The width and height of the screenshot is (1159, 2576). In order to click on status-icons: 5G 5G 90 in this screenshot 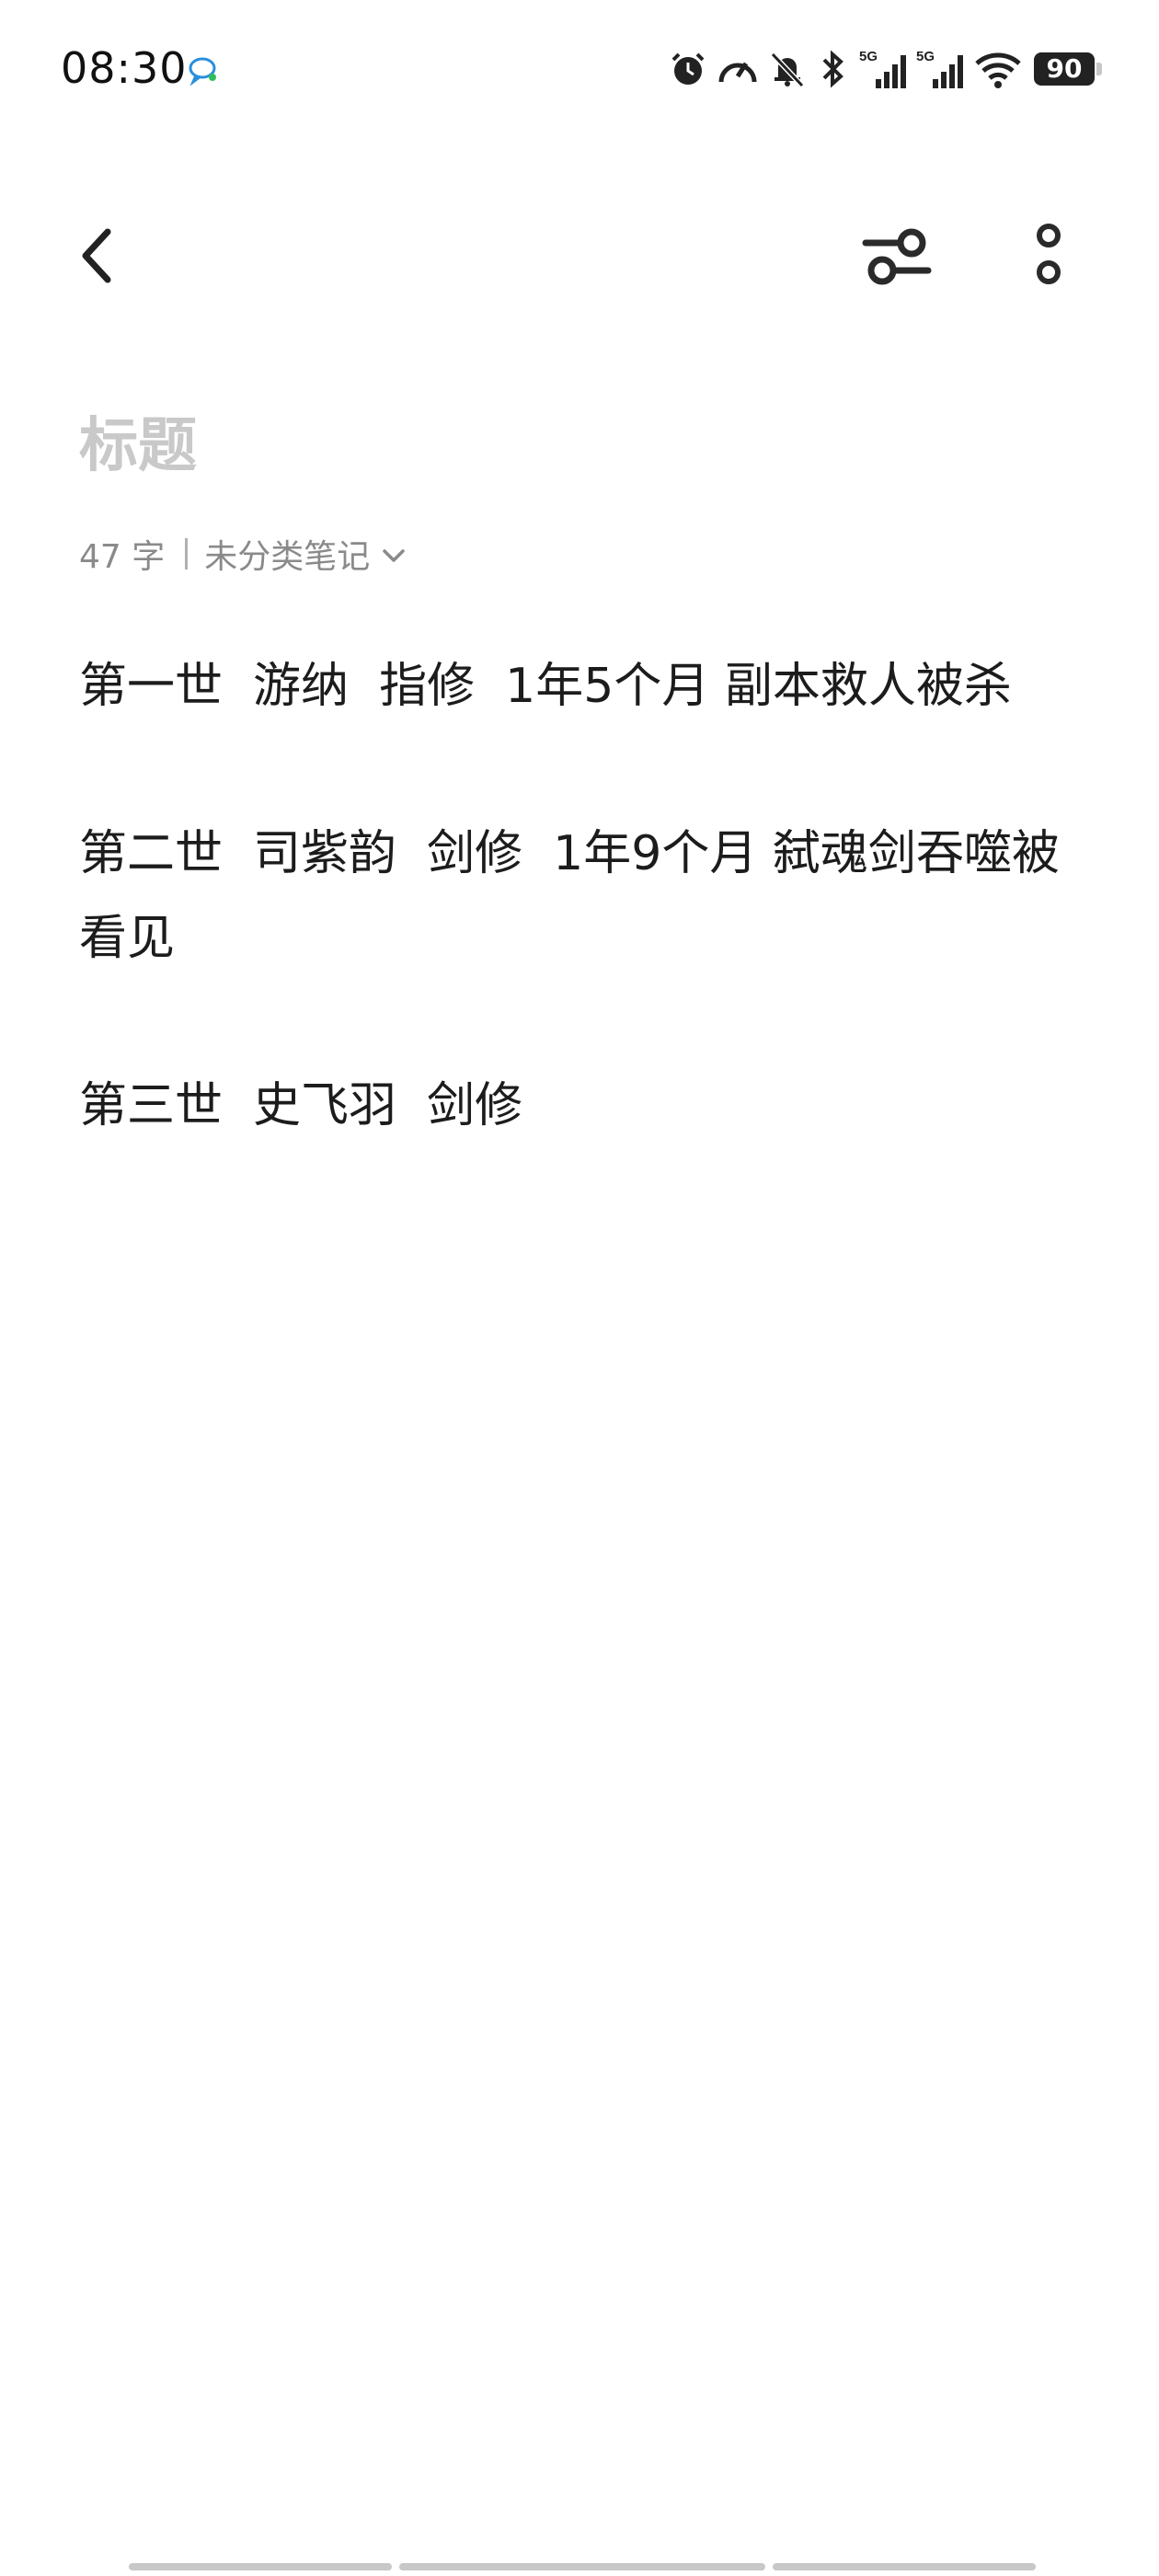, I will do `click(886, 69)`.